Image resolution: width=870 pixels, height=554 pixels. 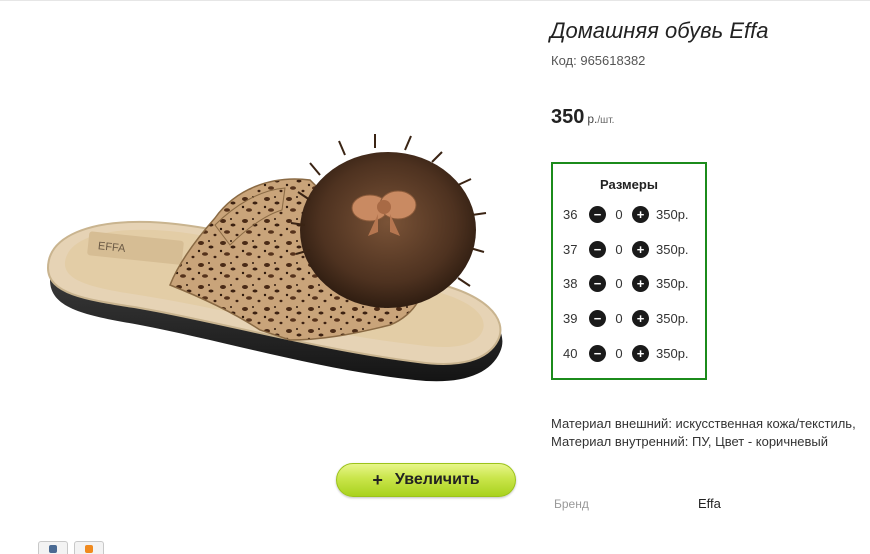 I want to click on size-row: 40 − 0 + 350р., so click(x=626, y=353).